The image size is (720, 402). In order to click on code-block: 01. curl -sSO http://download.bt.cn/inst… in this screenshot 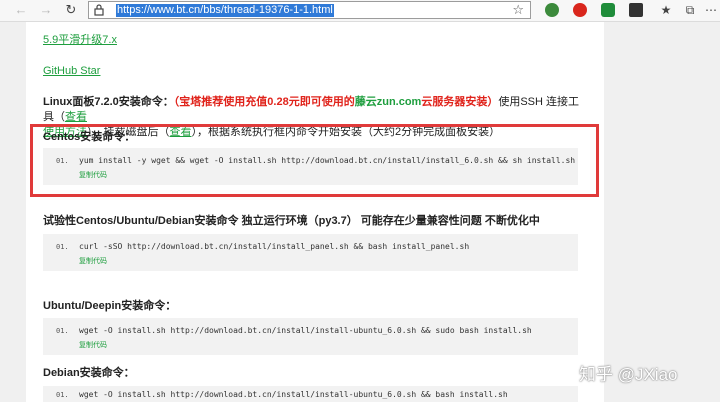, I will do `click(310, 252)`.